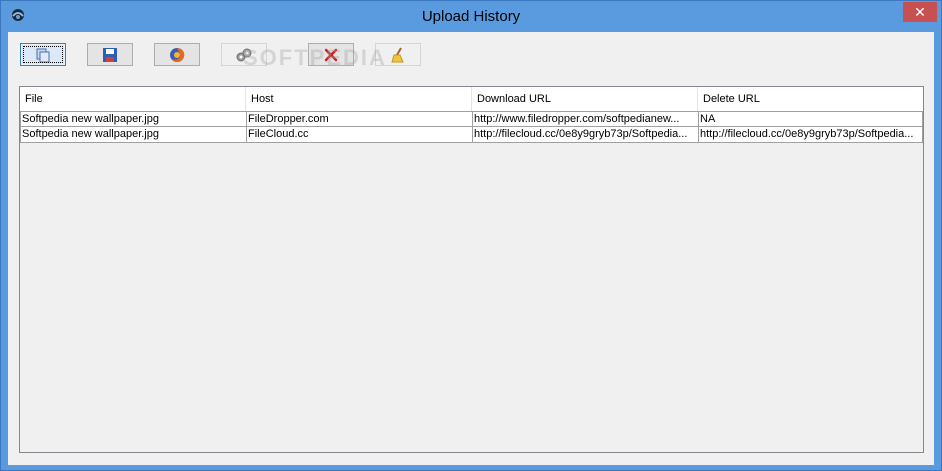 The height and width of the screenshot is (471, 942). I want to click on firefox-icon, so click(177, 54).